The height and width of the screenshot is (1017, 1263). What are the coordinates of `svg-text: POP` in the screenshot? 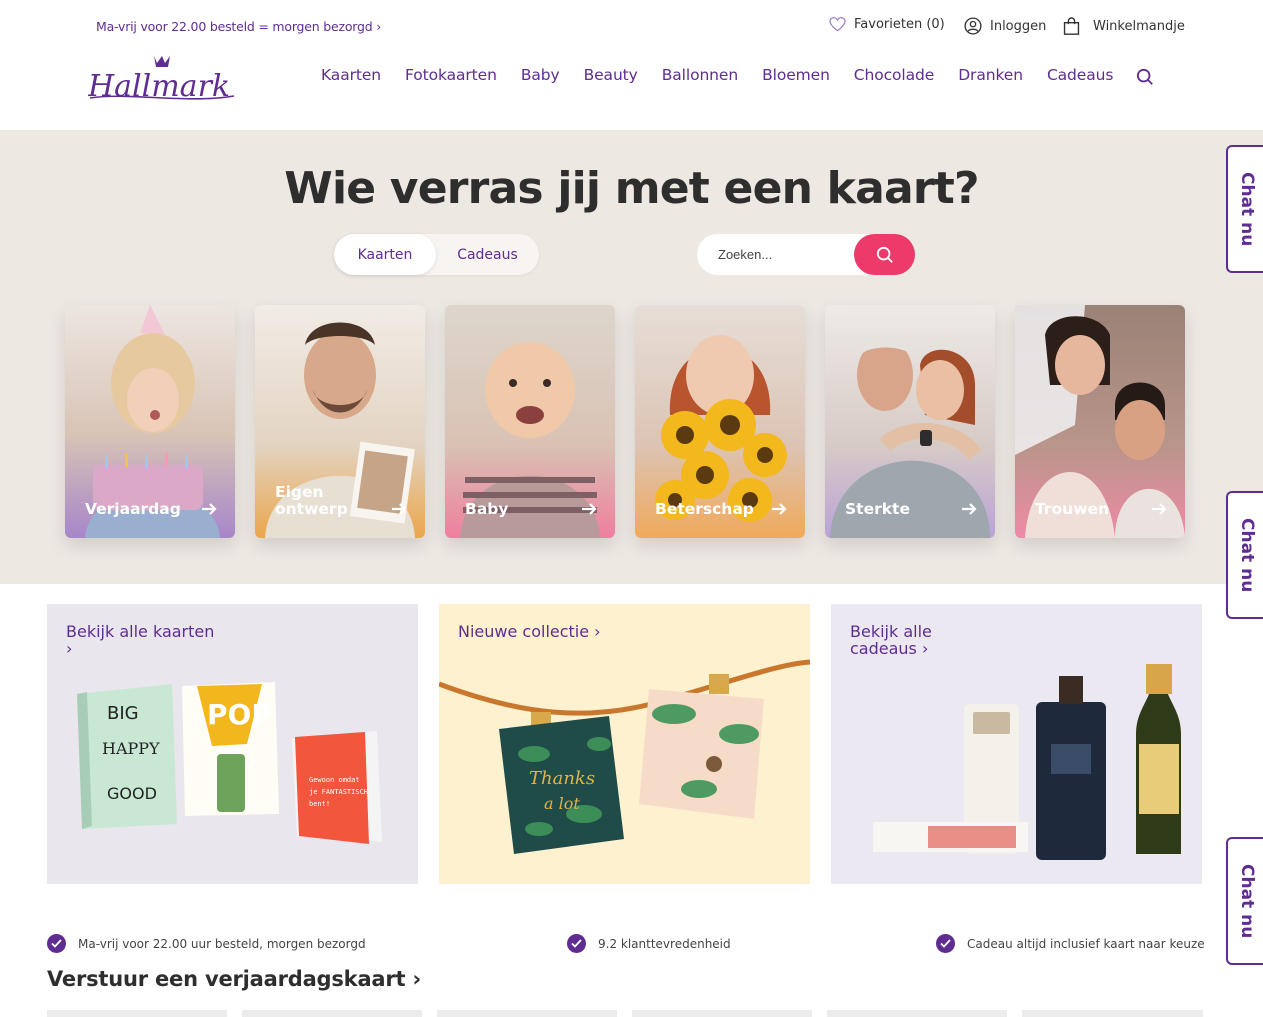 It's located at (239, 714).